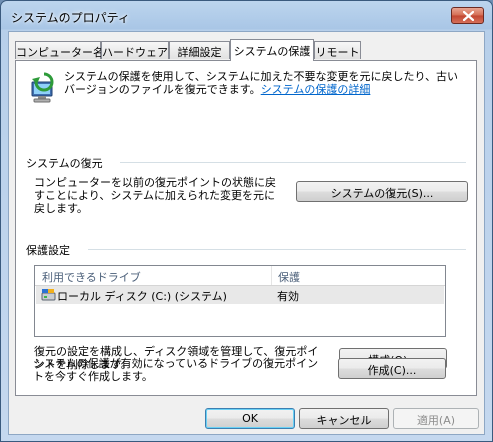 Image resolution: width=493 pixels, height=442 pixels. I want to click on drive-icon, so click(48, 295).